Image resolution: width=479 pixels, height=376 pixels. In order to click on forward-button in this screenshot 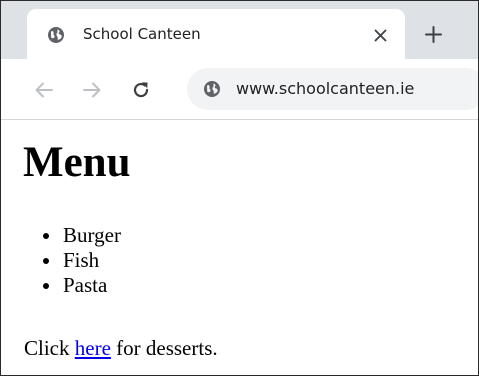, I will do `click(92, 90)`.